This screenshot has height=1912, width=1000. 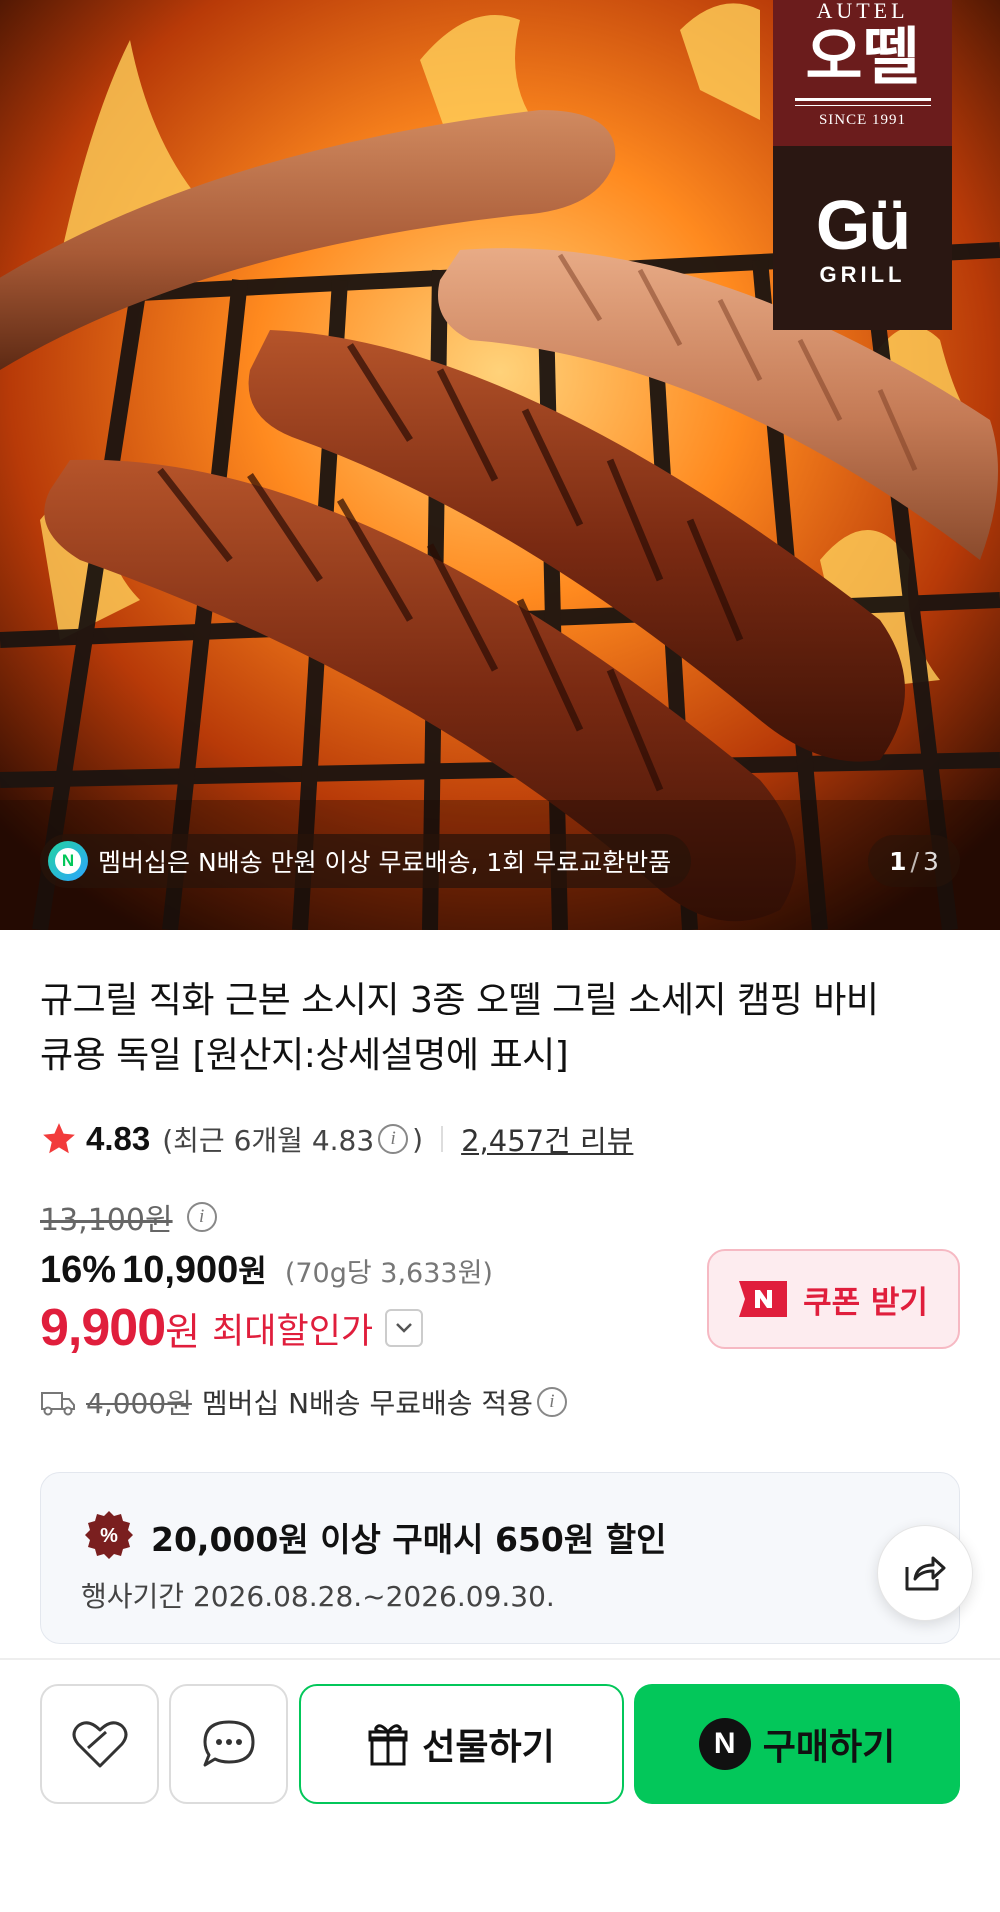 I want to click on discount-price-unit: 원, so click(x=252, y=1272).